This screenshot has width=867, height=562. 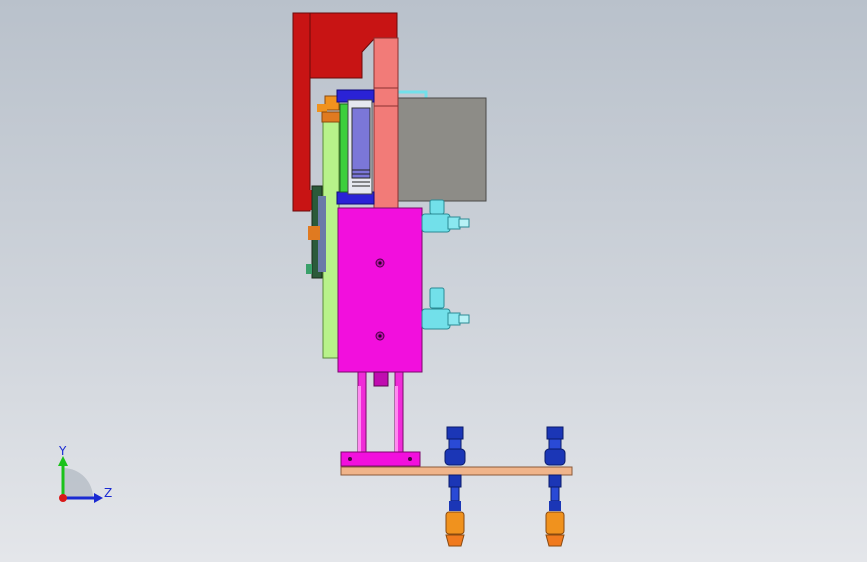 What do you see at coordinates (63, 498) in the screenshot?
I see `origin-dot-icon` at bounding box center [63, 498].